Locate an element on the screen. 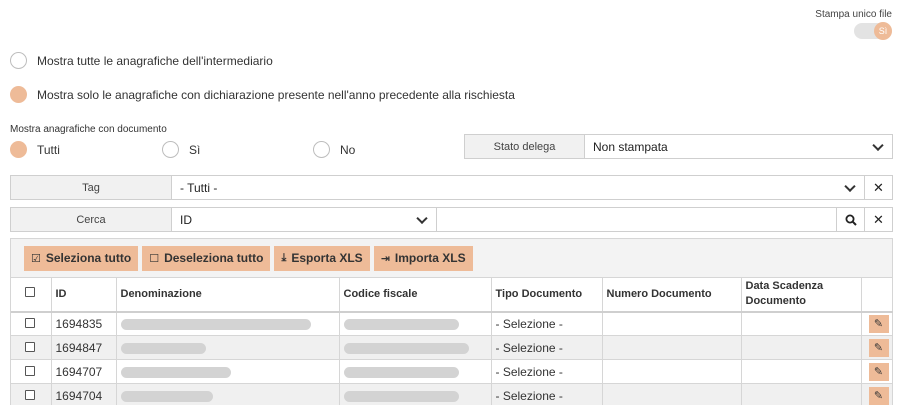  radio-documento-si: Sì is located at coordinates (181, 149).